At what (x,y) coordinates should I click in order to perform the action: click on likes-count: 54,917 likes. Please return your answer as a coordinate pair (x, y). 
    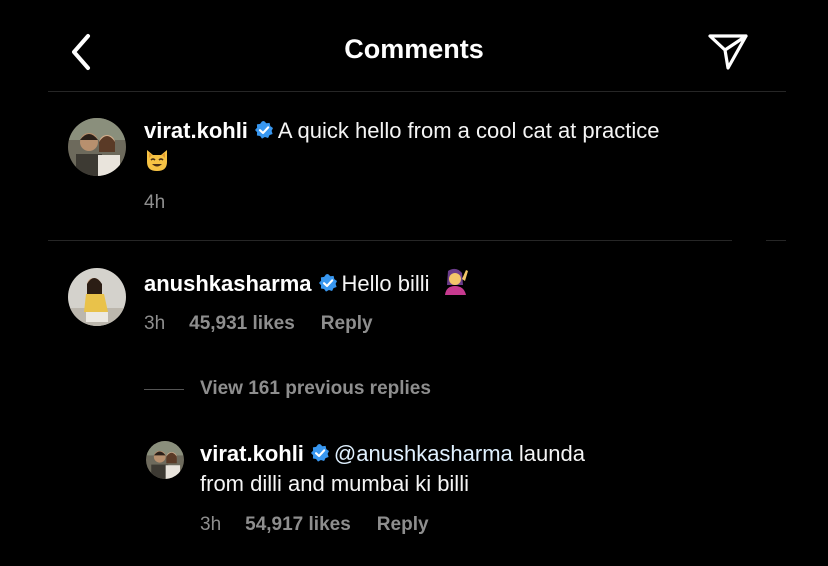
    Looking at the image, I should click on (298, 524).